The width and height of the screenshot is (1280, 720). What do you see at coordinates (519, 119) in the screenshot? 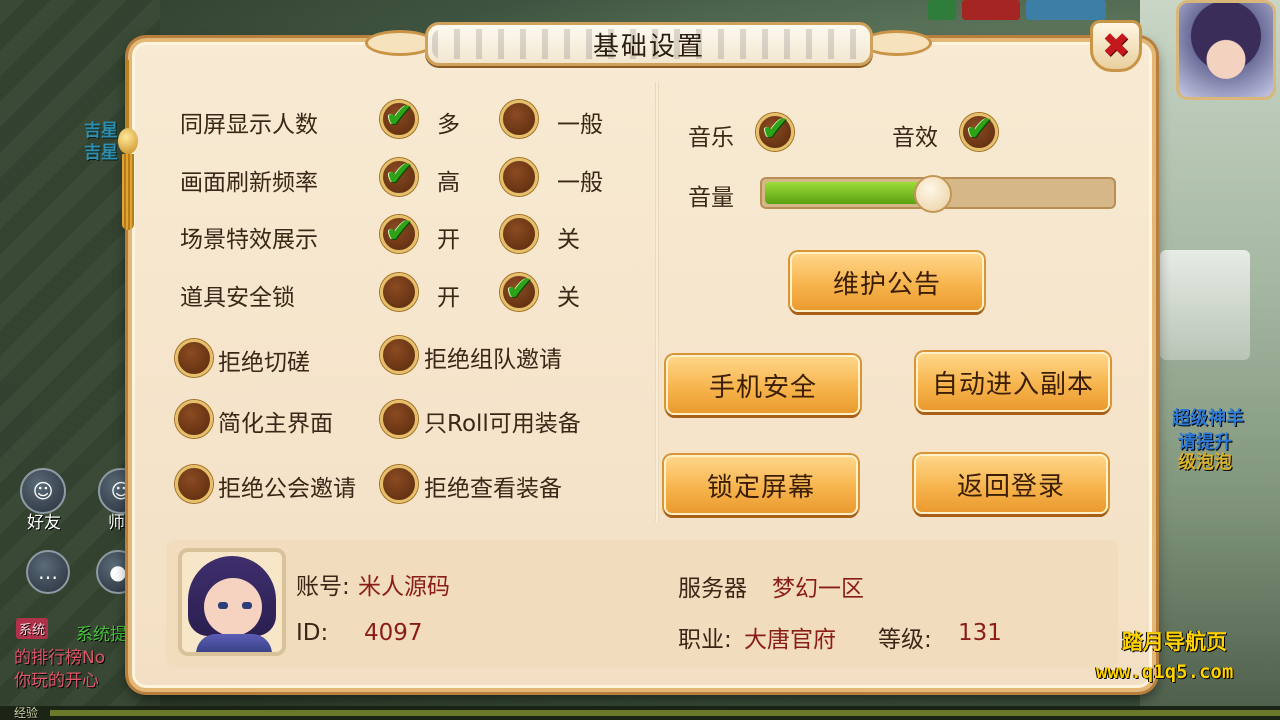
I see `option-radio-players-normal: ✔` at bounding box center [519, 119].